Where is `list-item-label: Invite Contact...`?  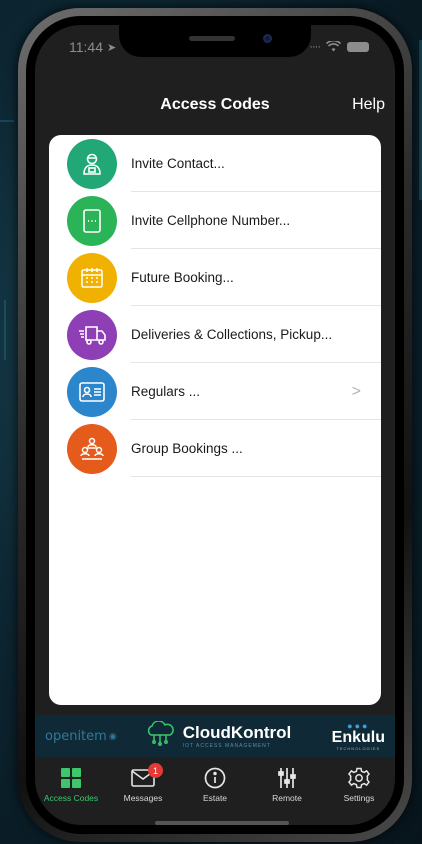
list-item-label: Invite Contact... is located at coordinates (178, 163).